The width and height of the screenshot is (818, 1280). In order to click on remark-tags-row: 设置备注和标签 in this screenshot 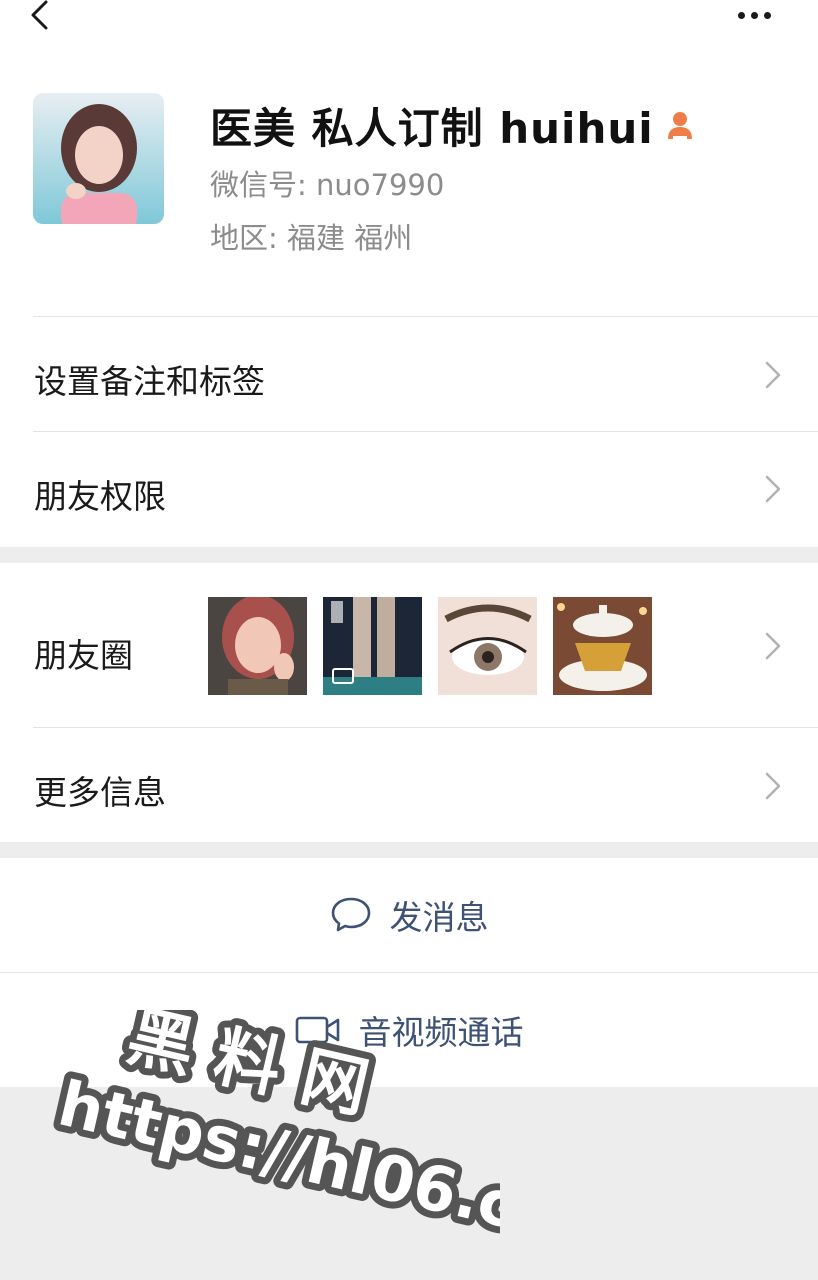, I will do `click(409, 374)`.